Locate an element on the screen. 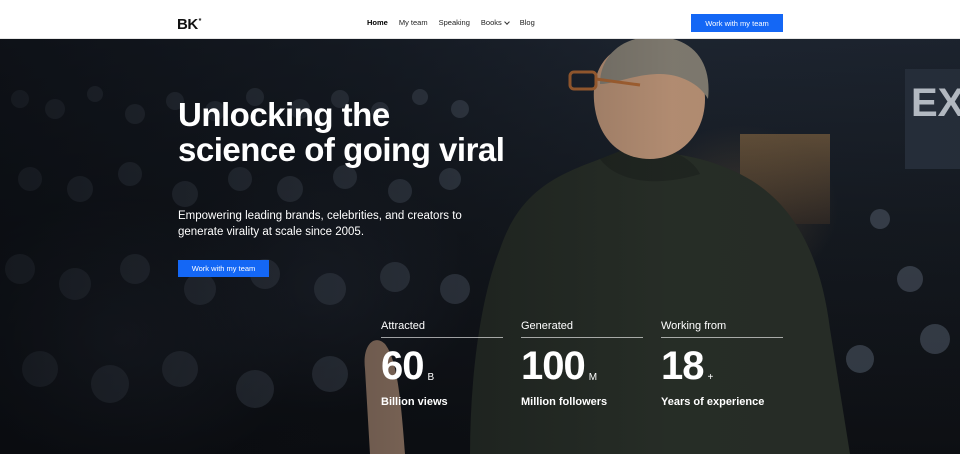  stat-views: Attracted 60 B Billion views is located at coordinates (442, 363).